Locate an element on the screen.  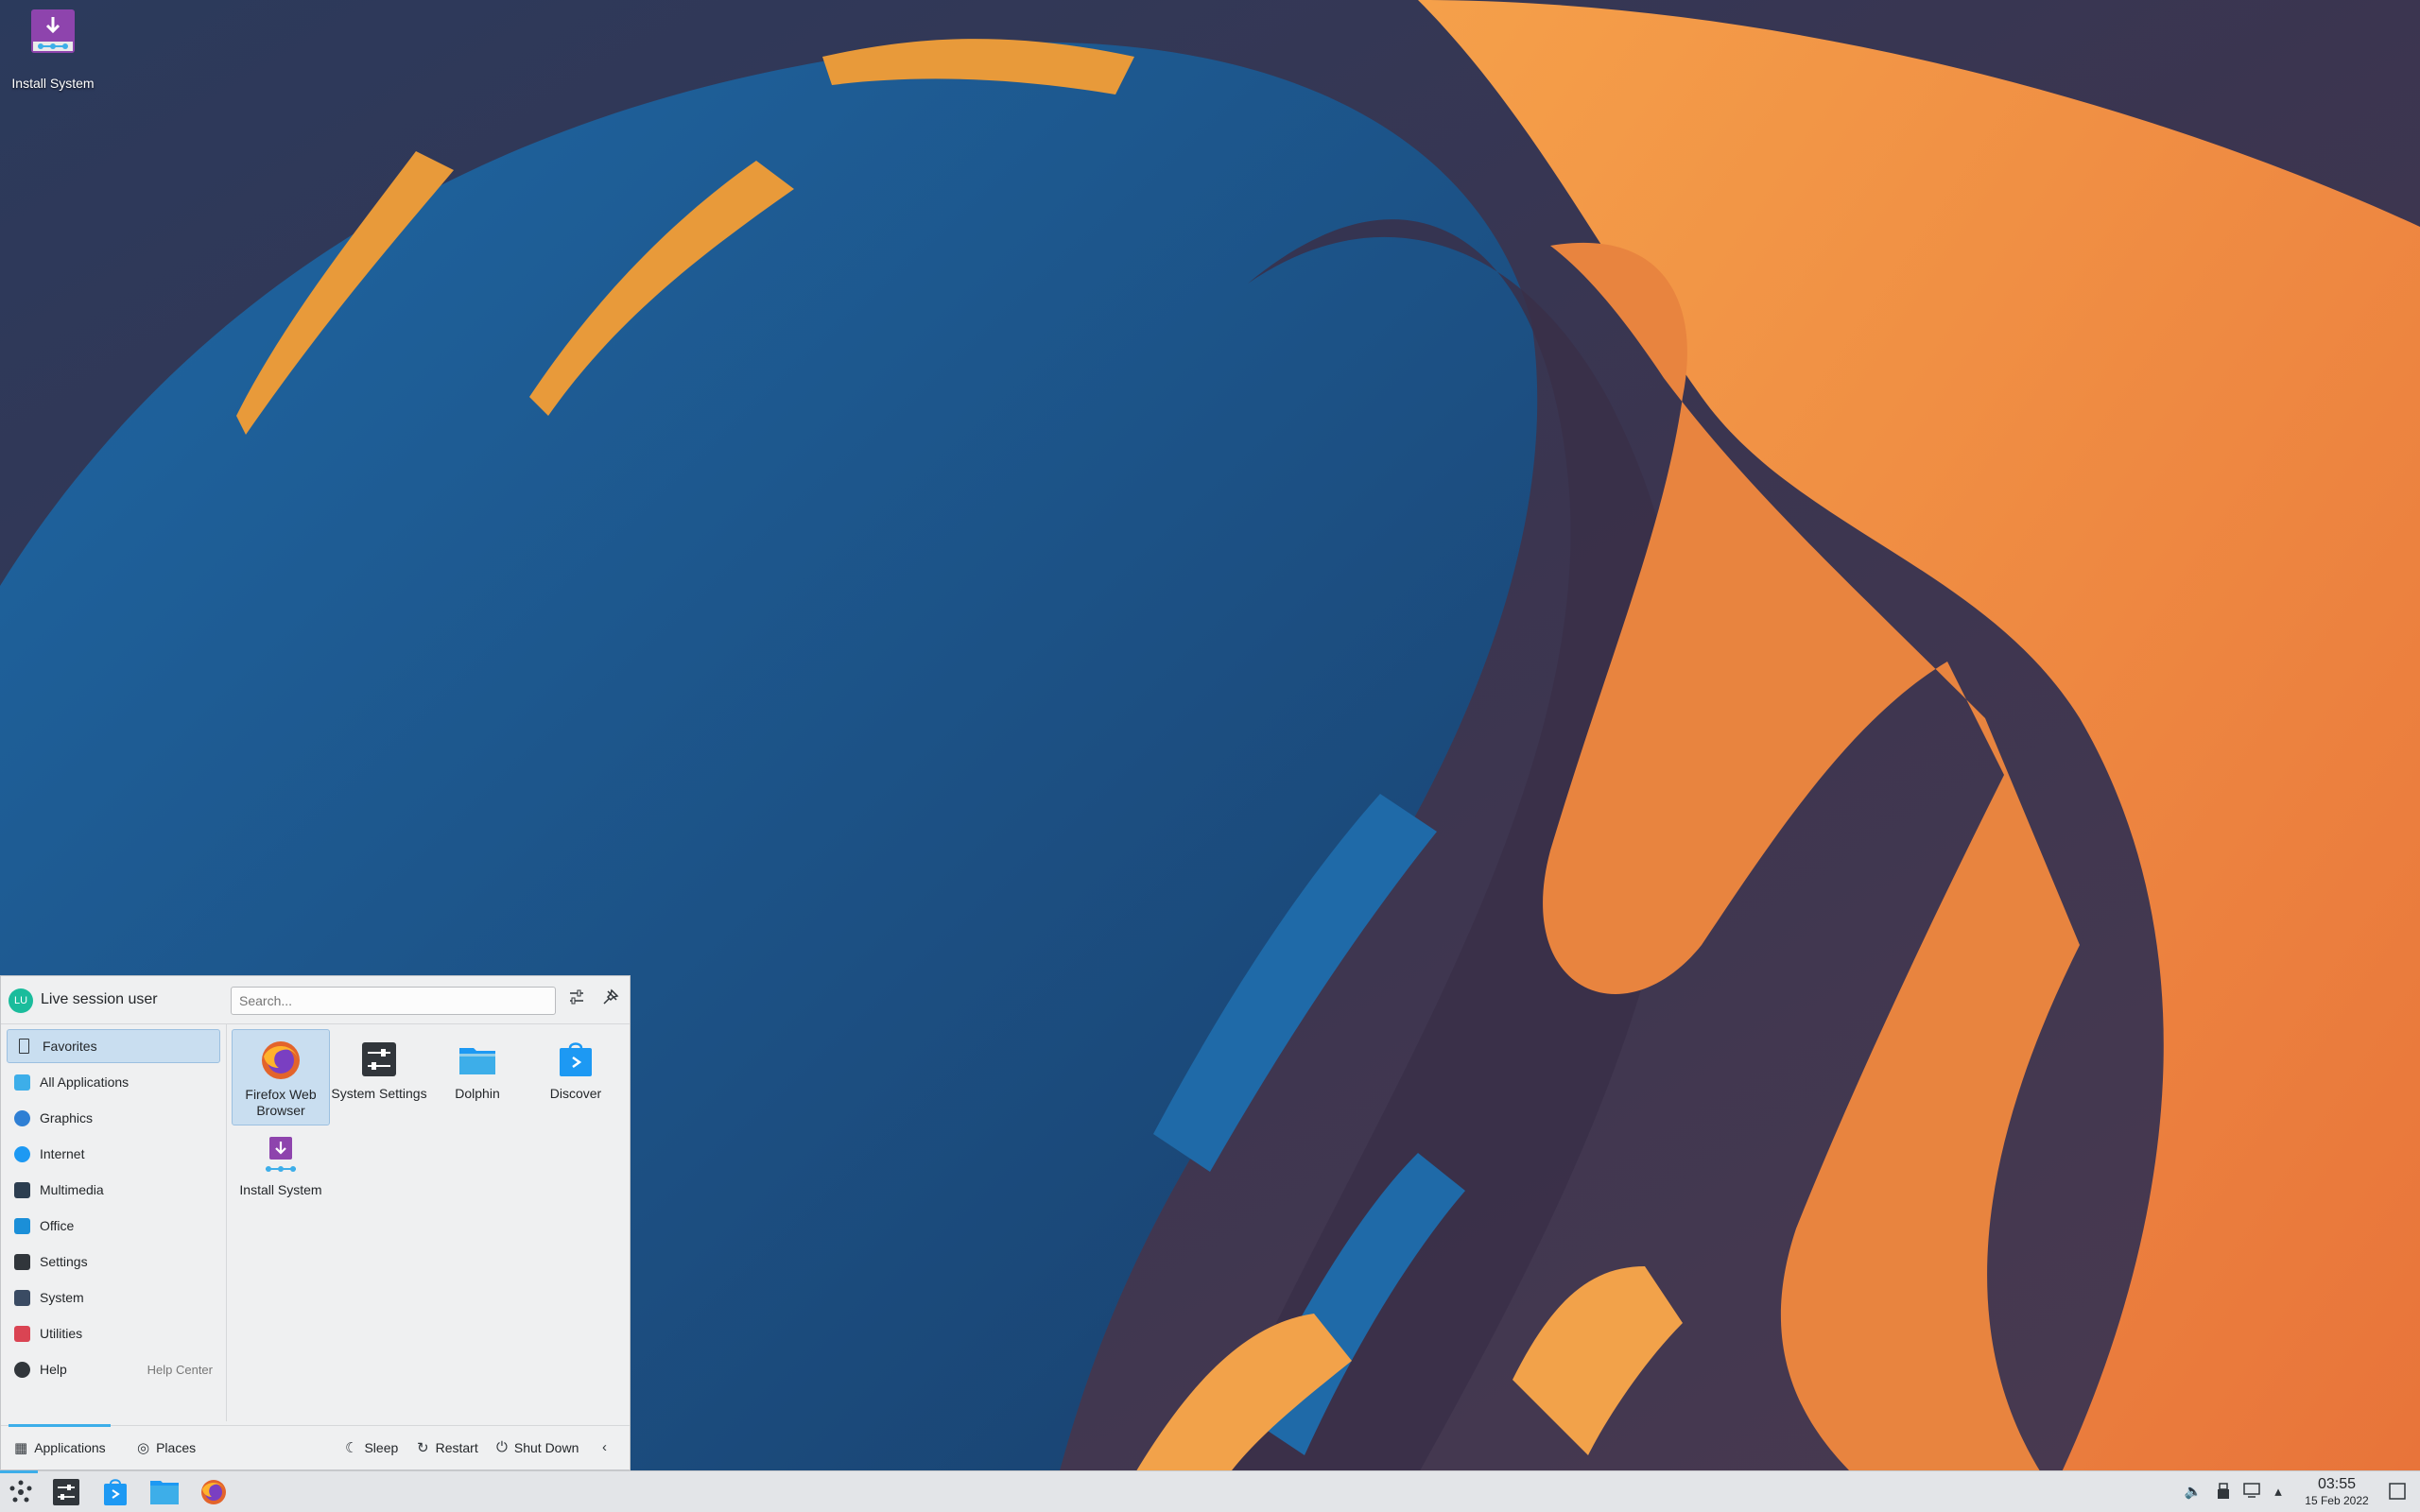
utilities-icon is located at coordinates (22, 1333).